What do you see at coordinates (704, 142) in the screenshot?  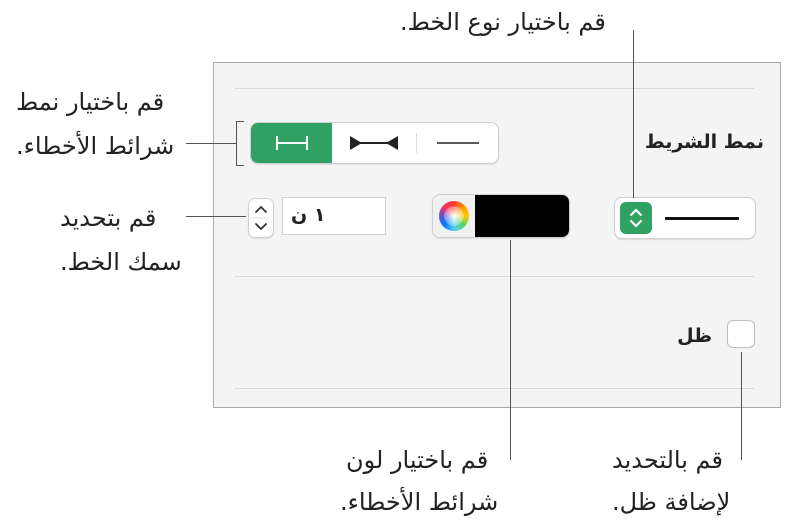 I see `stroke-style-label: نمط الشريط` at bounding box center [704, 142].